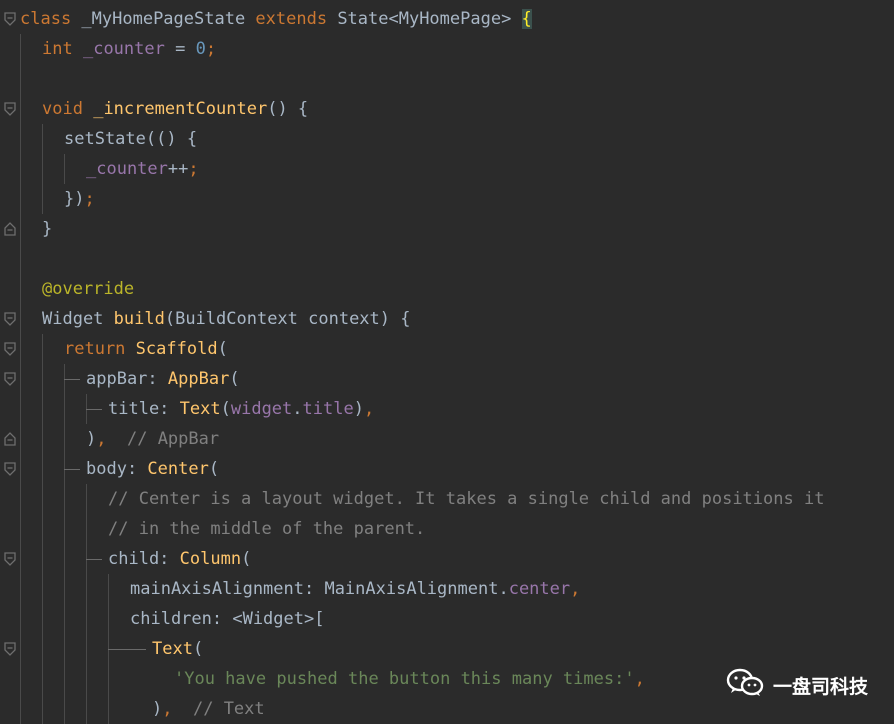 The width and height of the screenshot is (894, 724). I want to click on code-line-text: _counter++;, so click(142, 169).